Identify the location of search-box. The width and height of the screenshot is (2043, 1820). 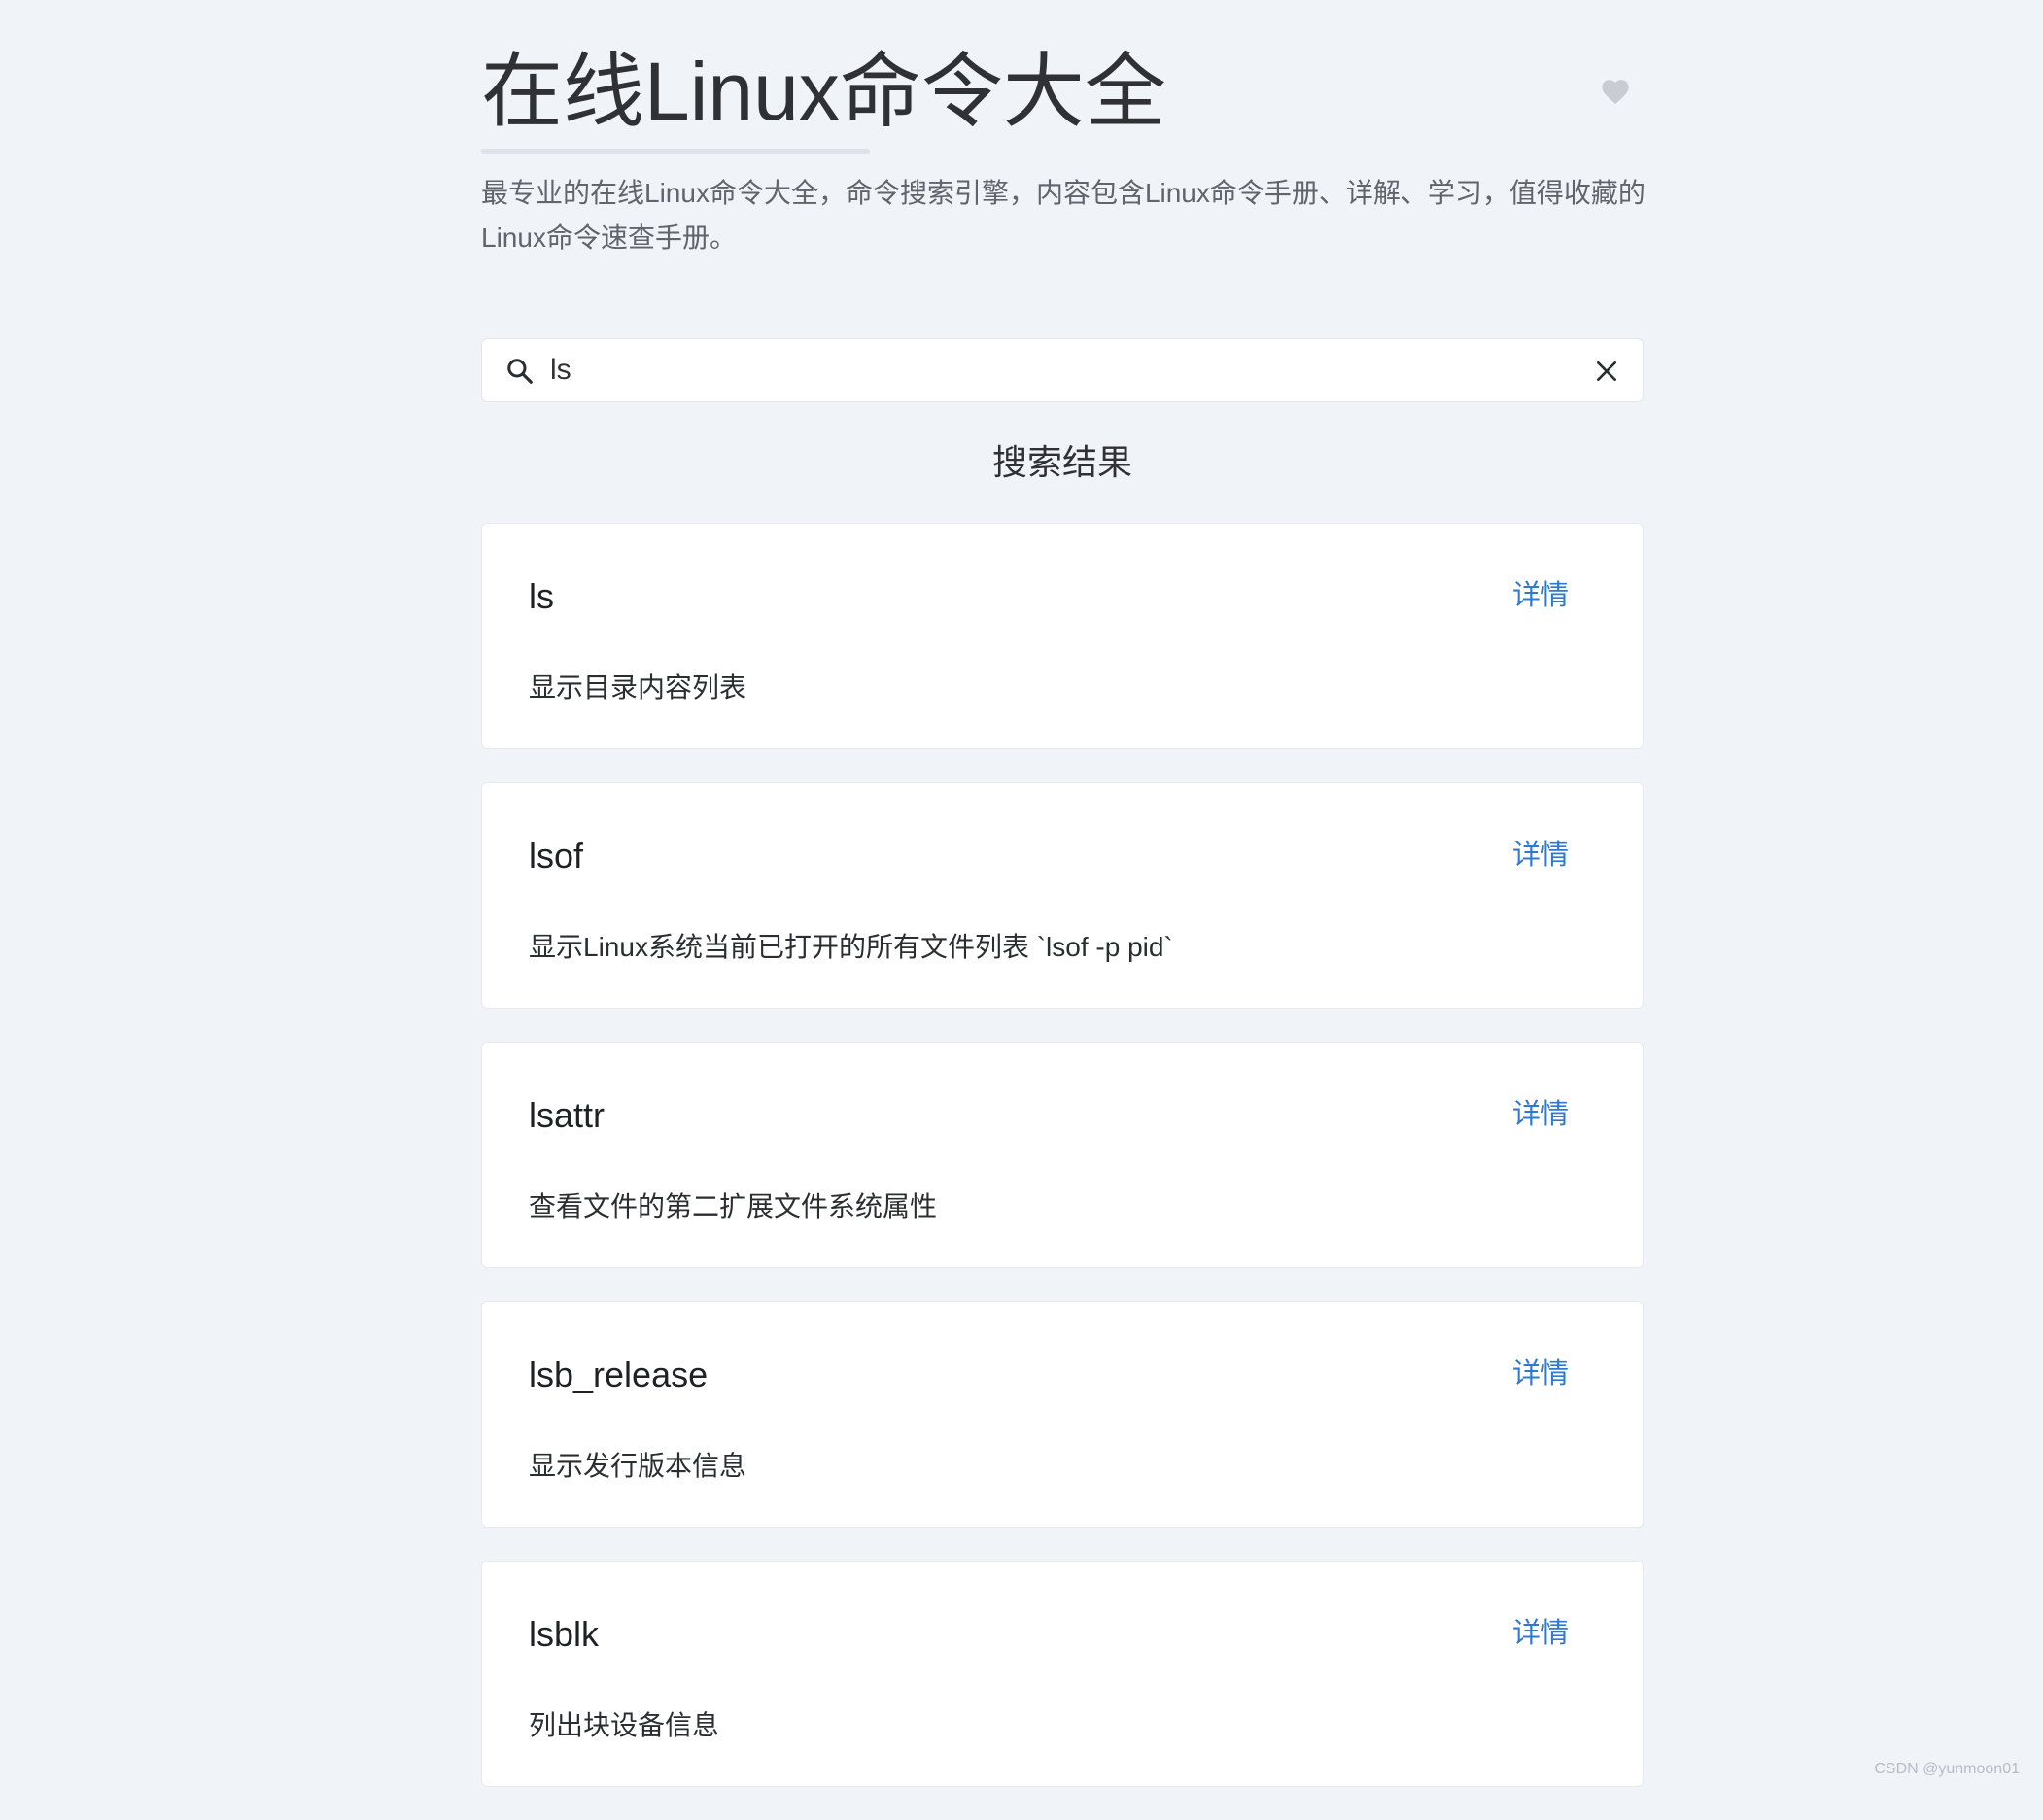
(1062, 370).